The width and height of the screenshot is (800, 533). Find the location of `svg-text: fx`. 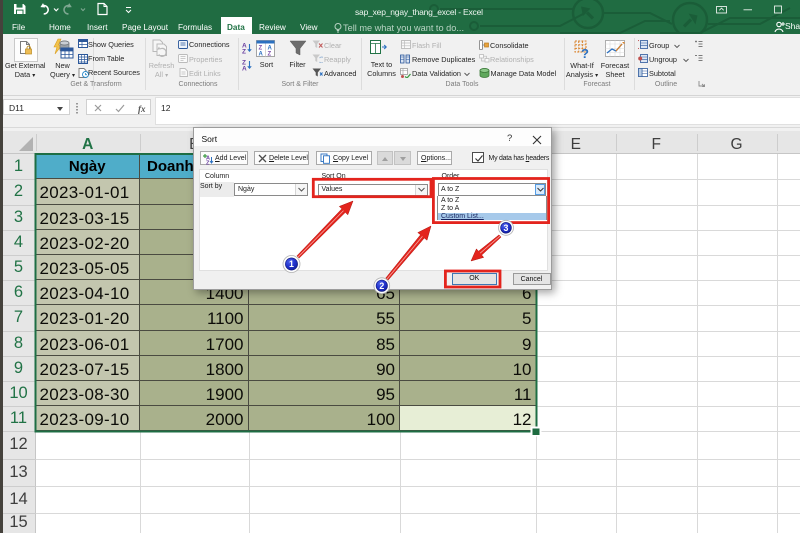

svg-text: fx is located at coordinates (142, 109).